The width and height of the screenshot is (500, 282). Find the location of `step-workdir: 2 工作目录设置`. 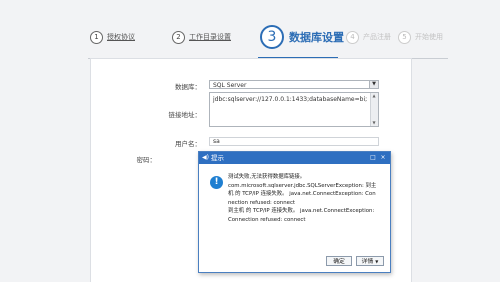

step-workdir: 2 工作目录设置 is located at coordinates (201, 37).